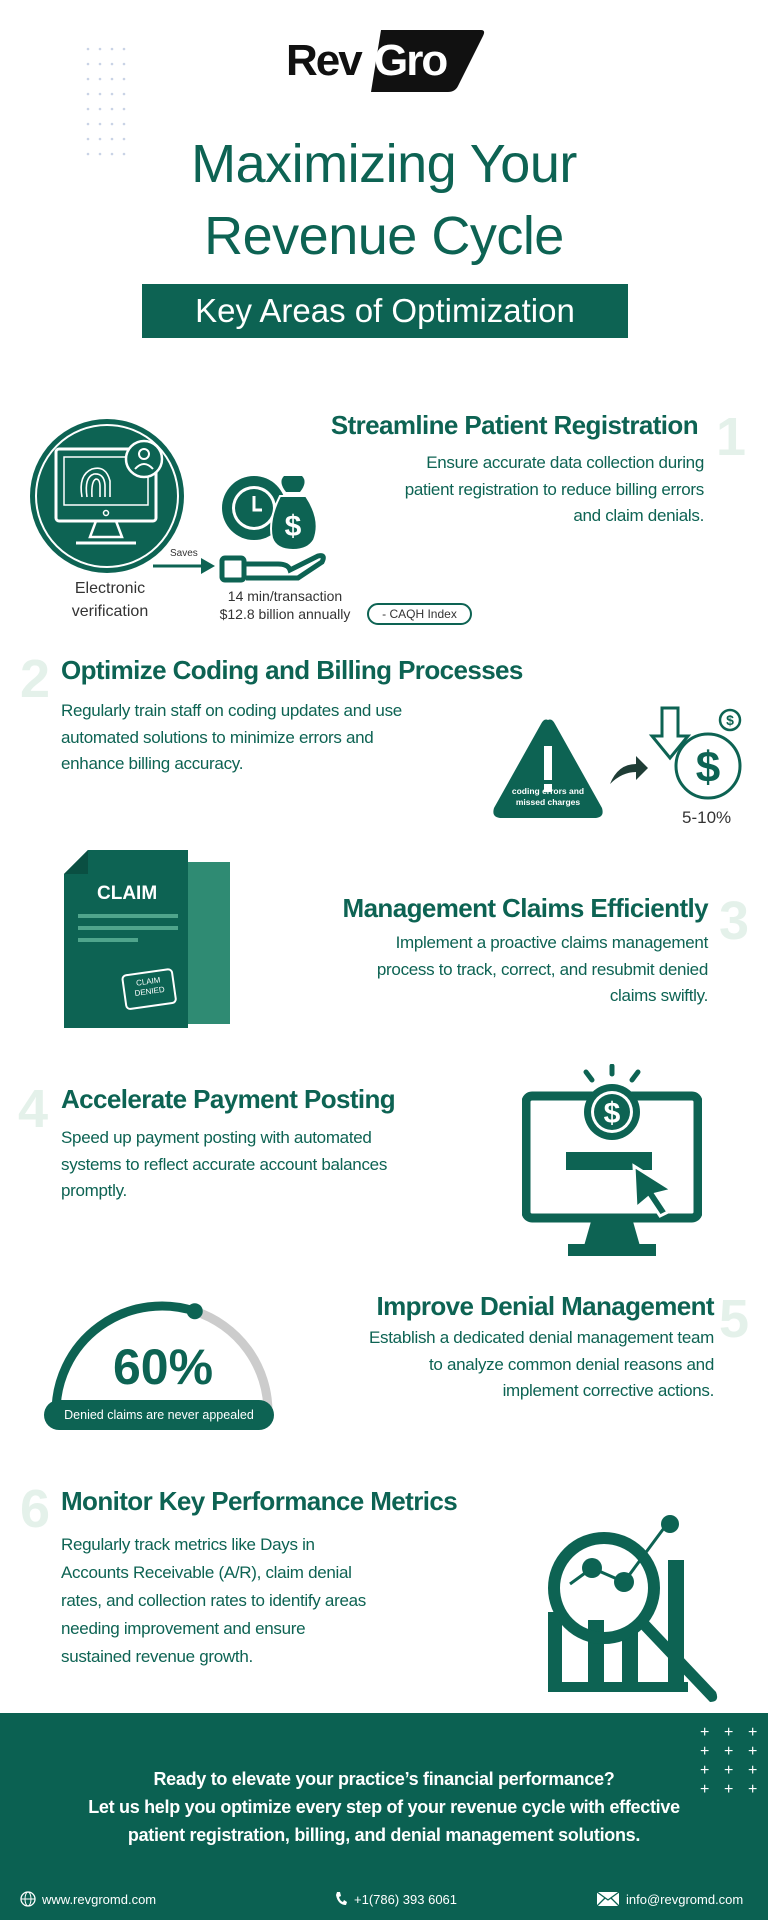 This screenshot has width=768, height=1920. What do you see at coordinates (94, 1190) in the screenshot?
I see `body-line: promptly.` at bounding box center [94, 1190].